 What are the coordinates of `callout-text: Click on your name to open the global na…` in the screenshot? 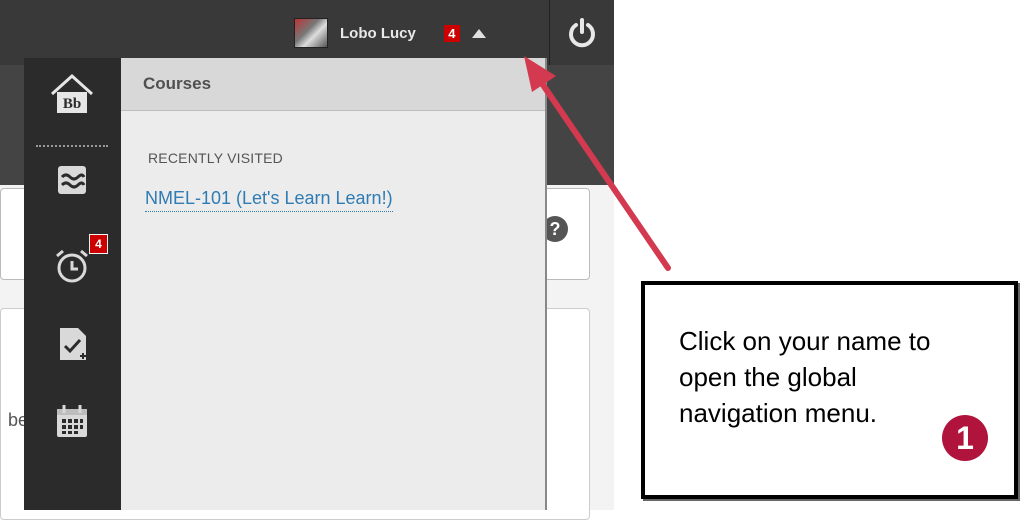 It's located at (805, 377).